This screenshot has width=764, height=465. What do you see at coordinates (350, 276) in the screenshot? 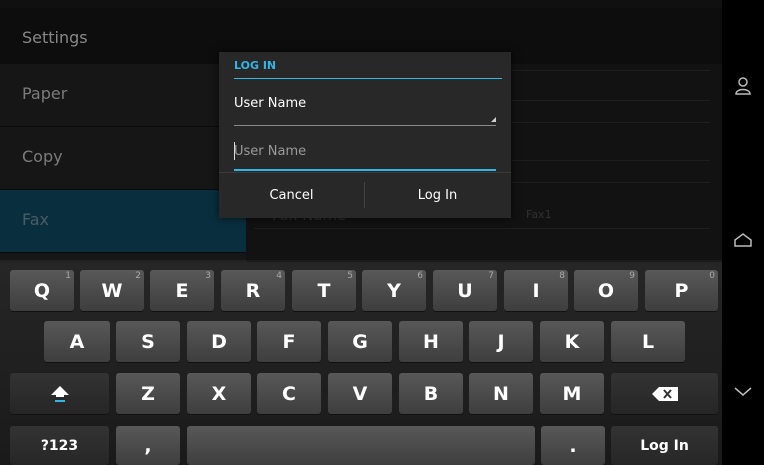
I see `key-hint: 5` at bounding box center [350, 276].